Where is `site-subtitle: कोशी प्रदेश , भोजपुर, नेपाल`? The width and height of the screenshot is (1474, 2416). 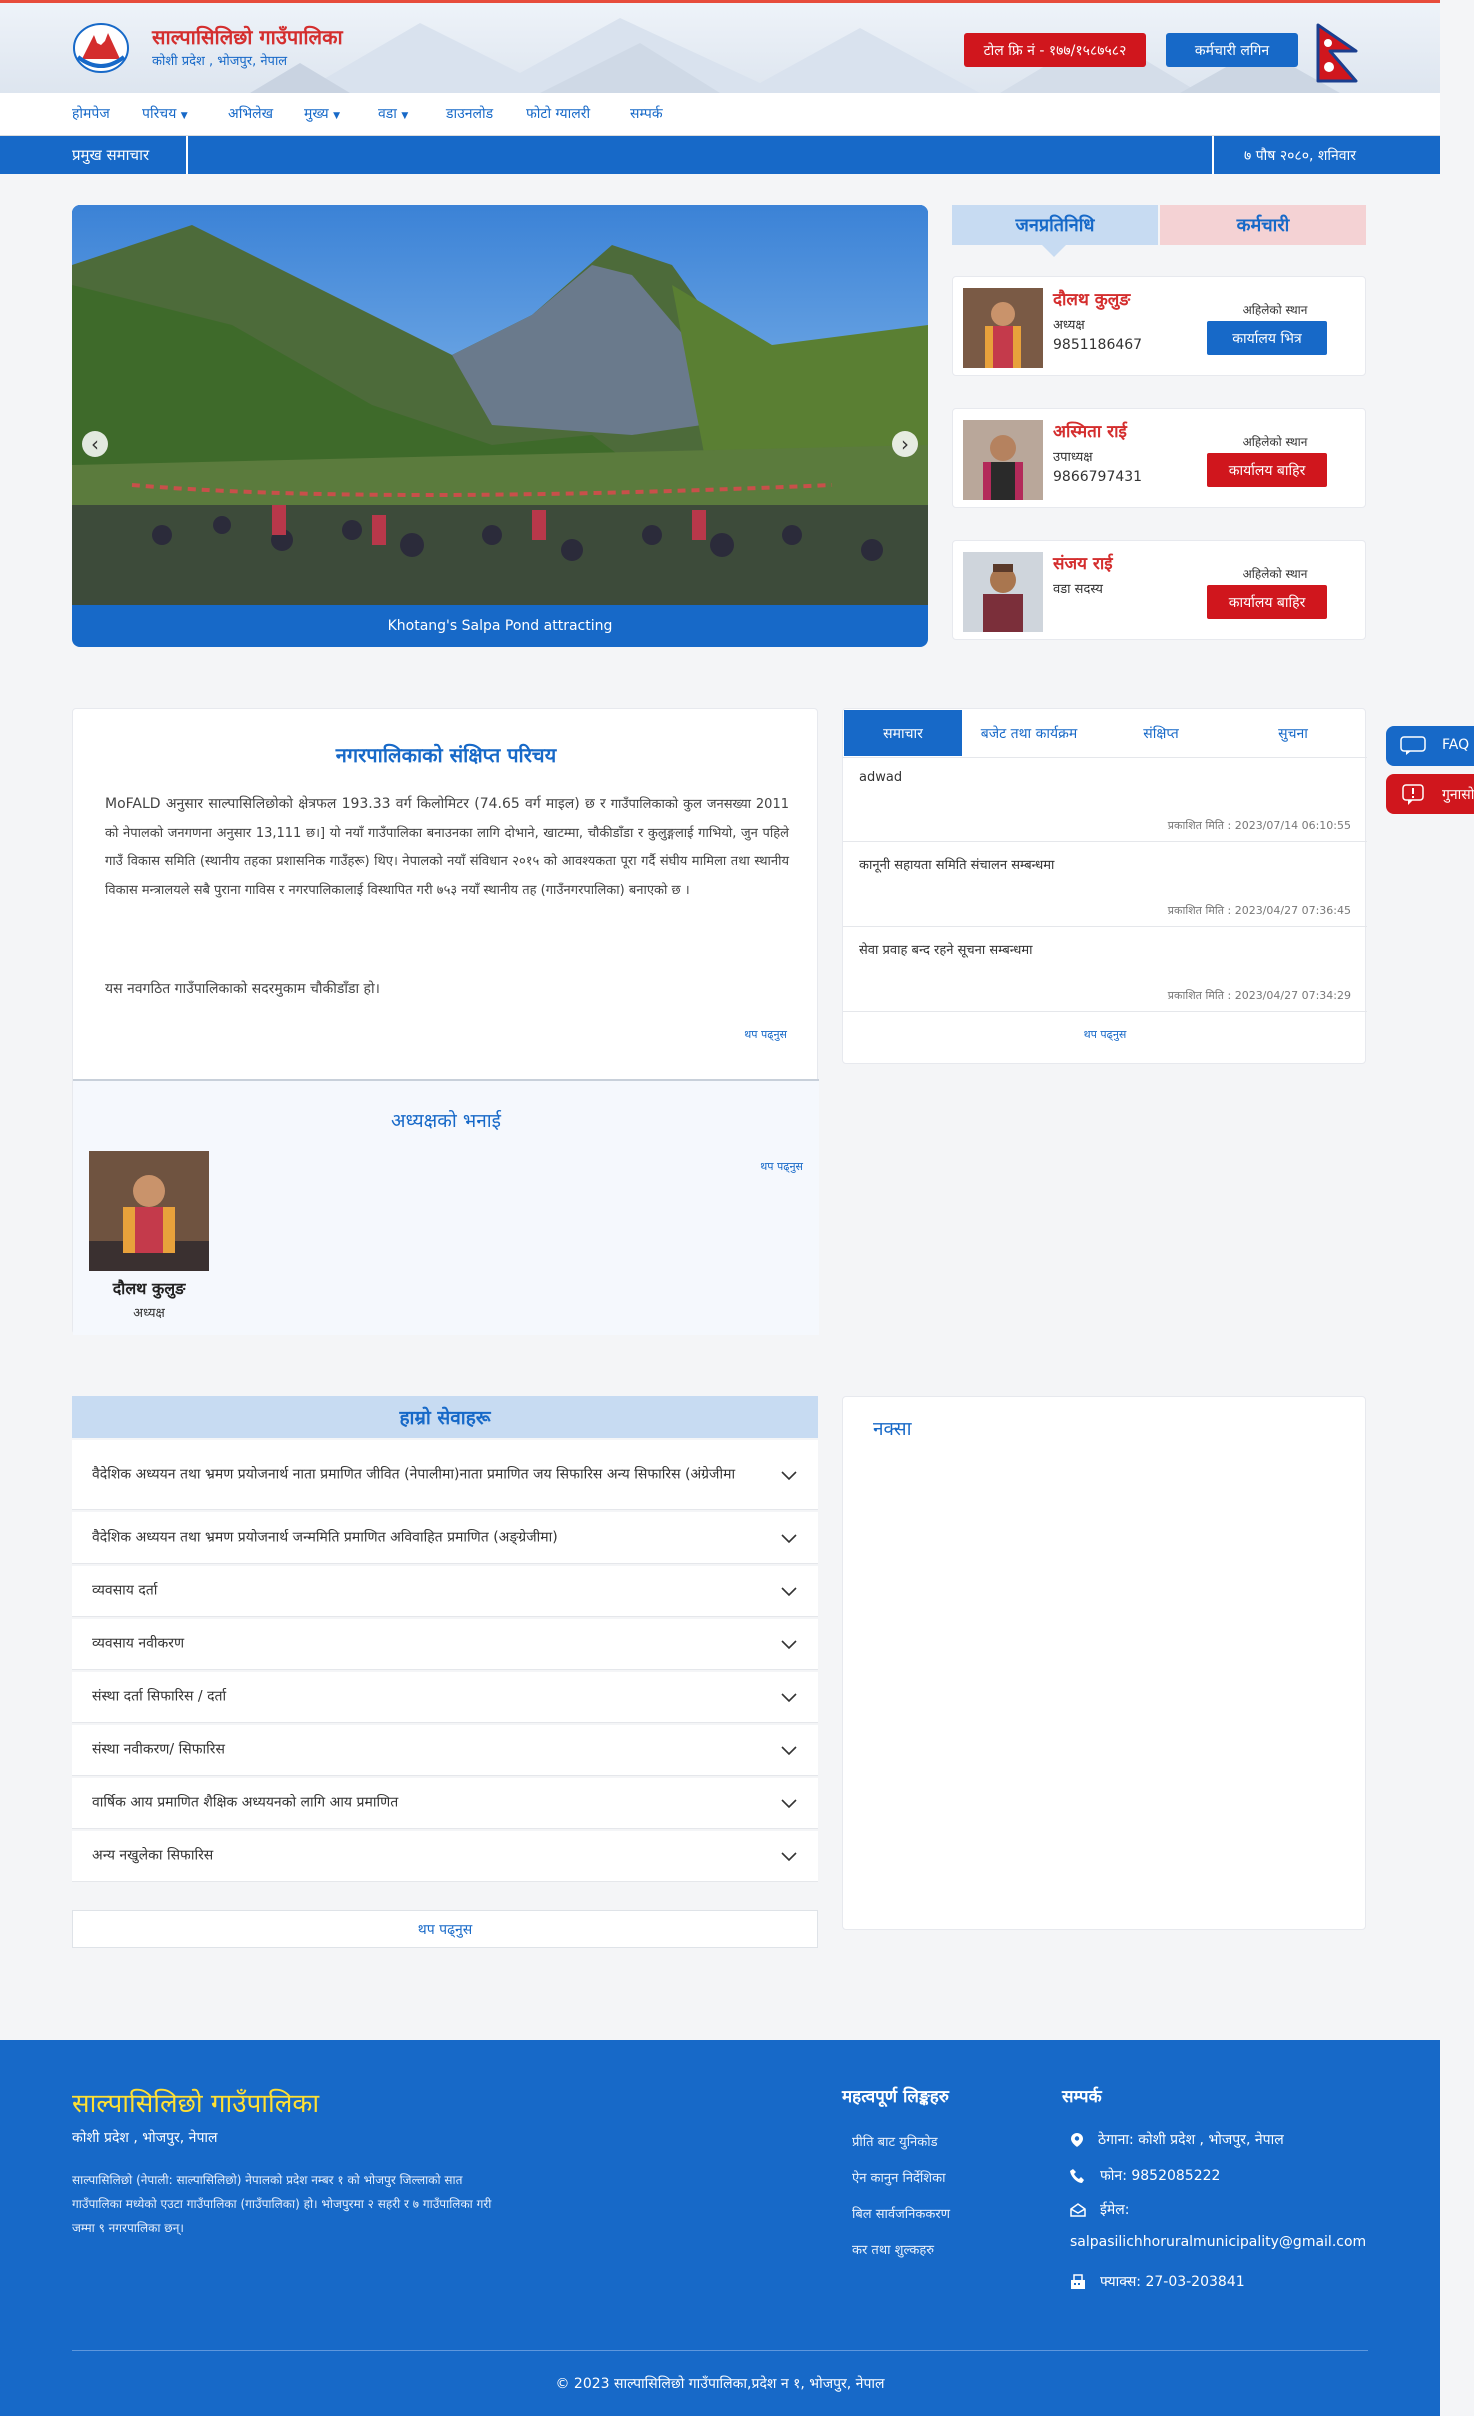 site-subtitle: कोशी प्रदेश , भोजपुर, नेपाल is located at coordinates (220, 61).